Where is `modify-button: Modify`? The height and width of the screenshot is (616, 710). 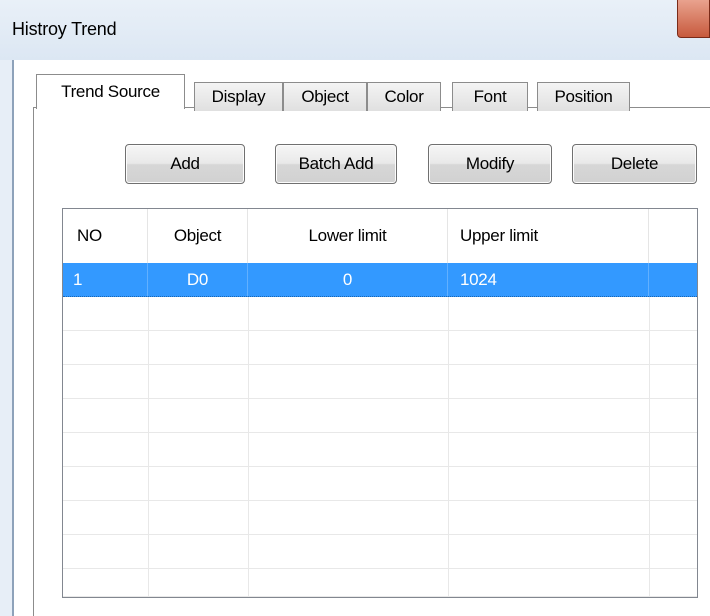
modify-button: Modify is located at coordinates (490, 164).